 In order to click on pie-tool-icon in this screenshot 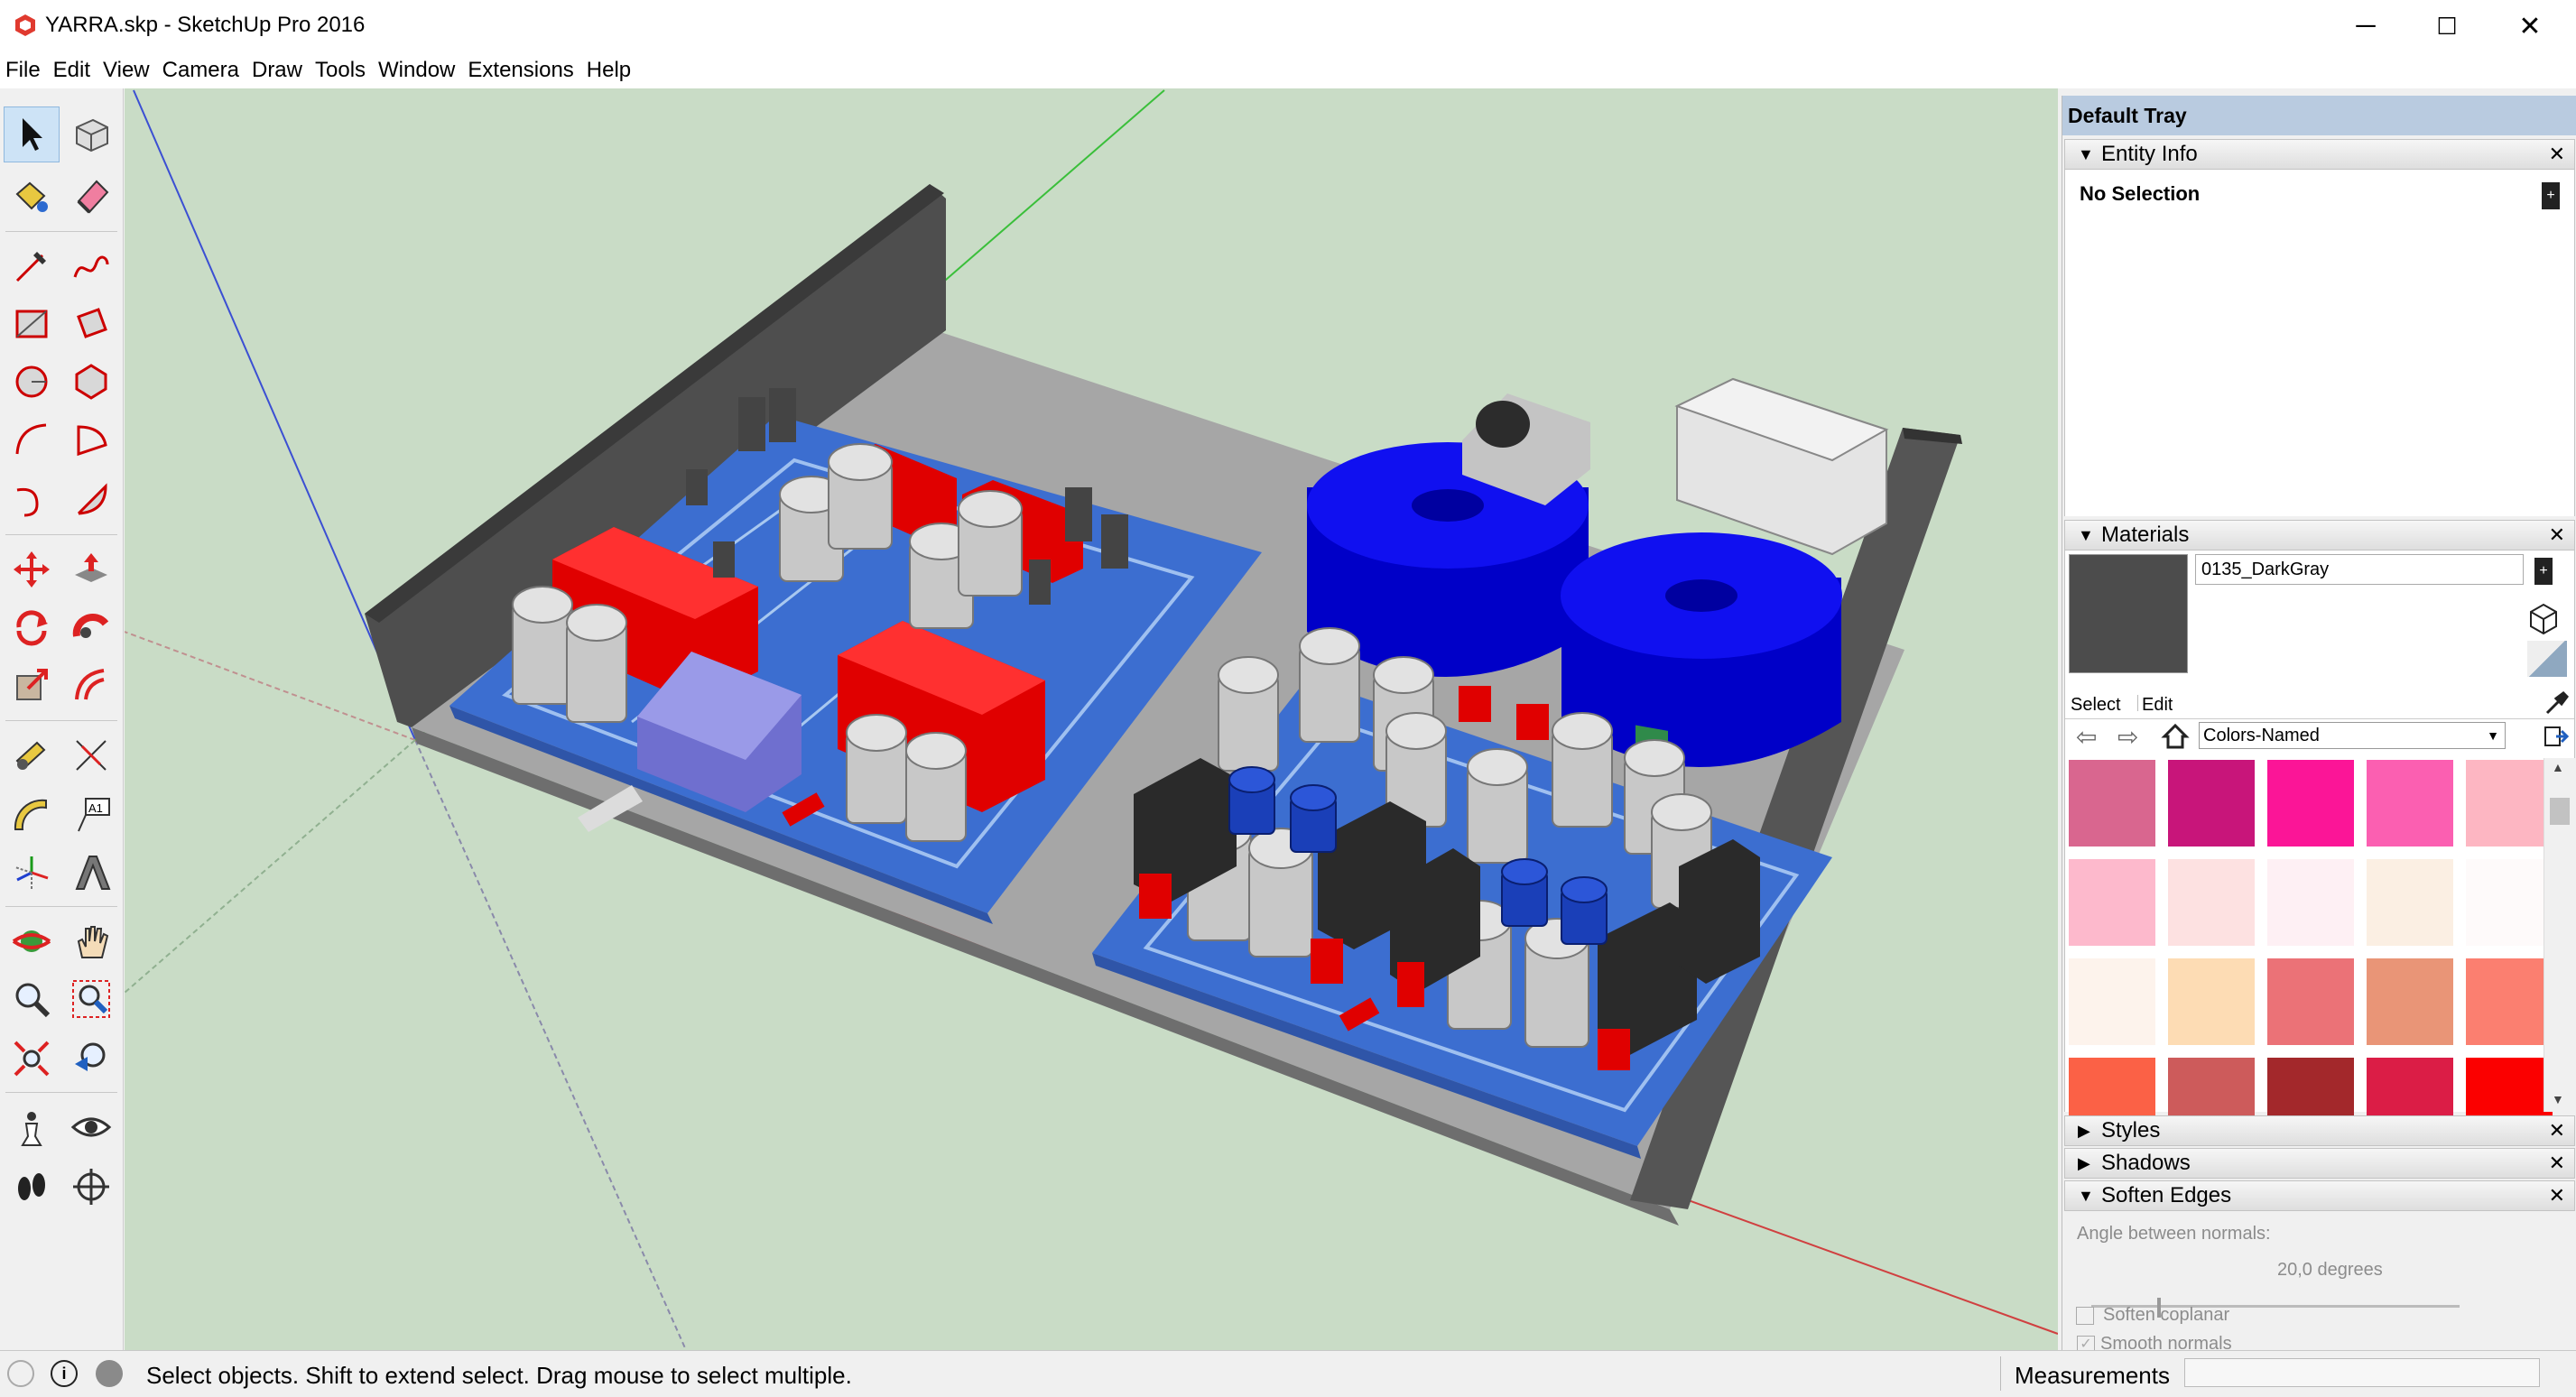, I will do `click(91, 439)`.